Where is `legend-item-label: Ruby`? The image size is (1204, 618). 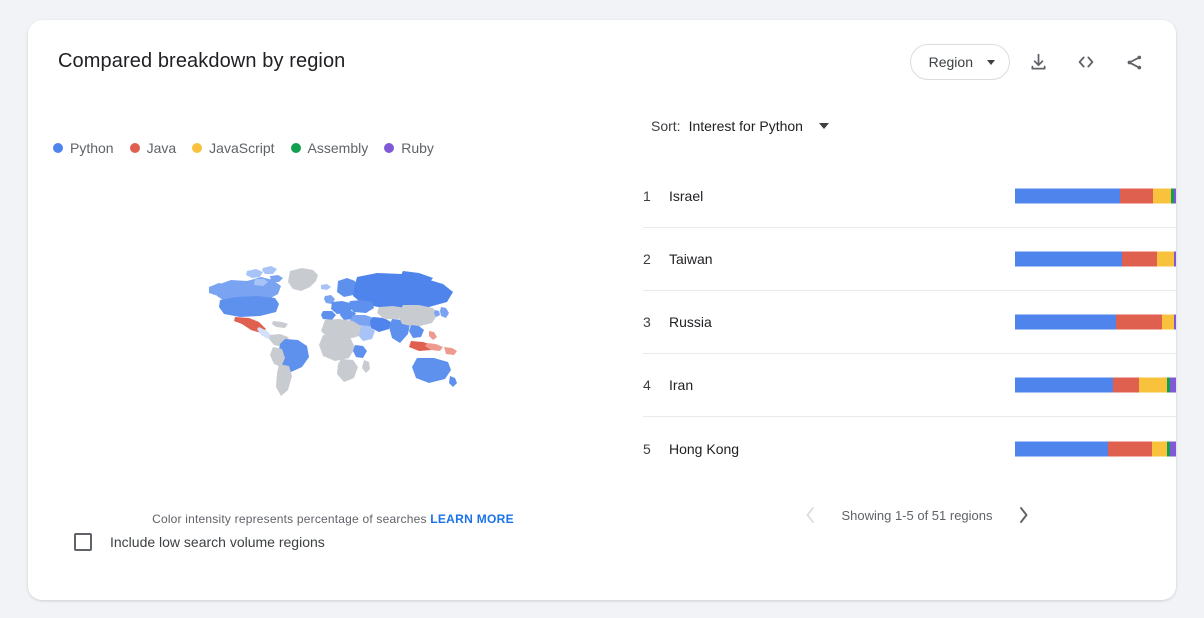
legend-item-label: Ruby is located at coordinates (417, 148).